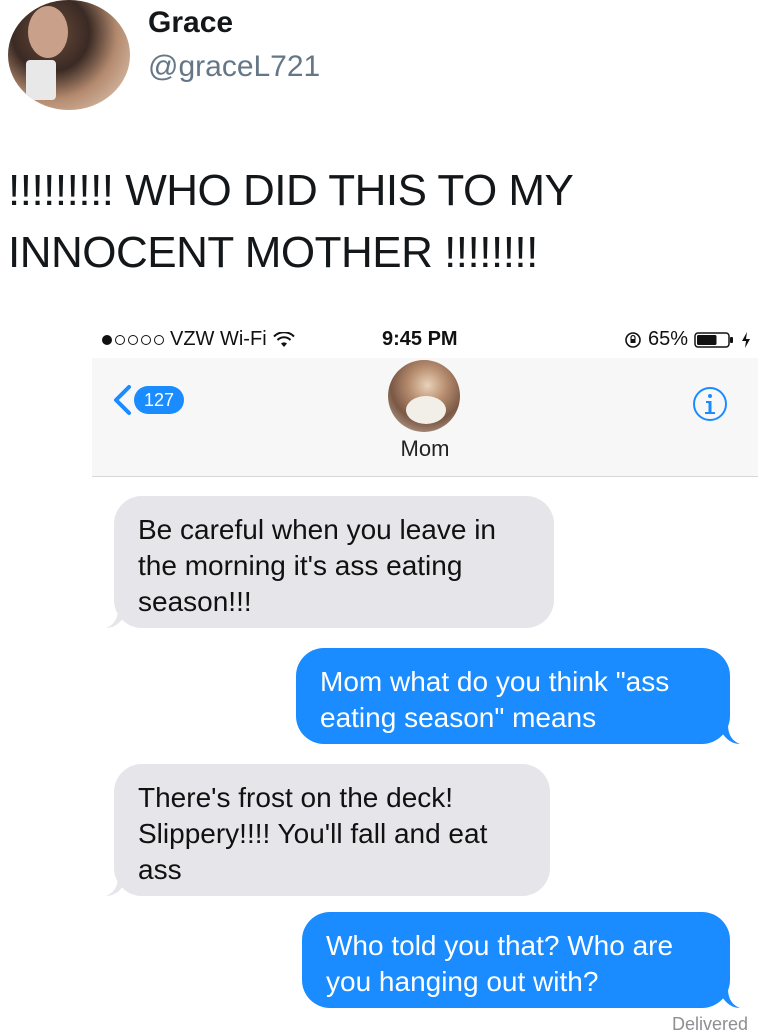 Image resolution: width=783 pixels, height=1035 pixels. What do you see at coordinates (41, 80) in the screenshot?
I see `avatar-cup` at bounding box center [41, 80].